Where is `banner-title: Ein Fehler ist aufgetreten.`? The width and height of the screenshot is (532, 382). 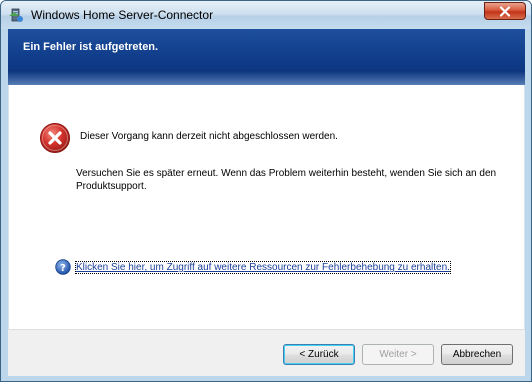
banner-title: Ein Fehler ist aufgetreten. is located at coordinates (91, 47).